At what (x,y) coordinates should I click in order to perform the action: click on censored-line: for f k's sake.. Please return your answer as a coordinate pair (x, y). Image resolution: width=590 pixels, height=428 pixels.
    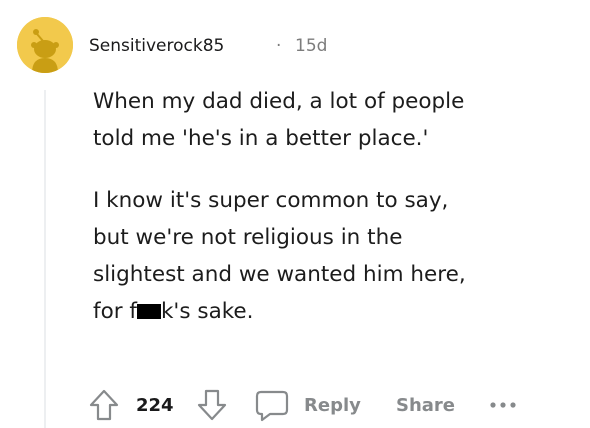
    Looking at the image, I should click on (173, 311).